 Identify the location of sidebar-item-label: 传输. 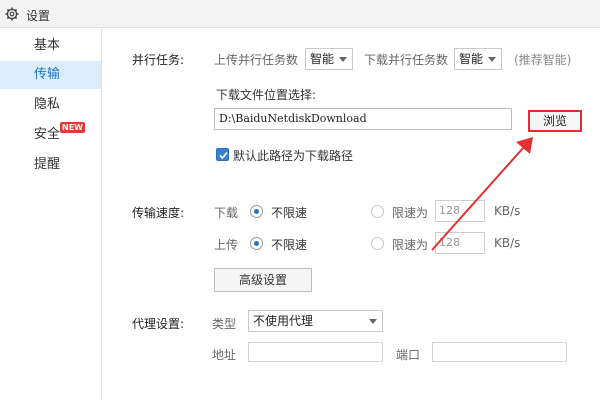
(47, 74).